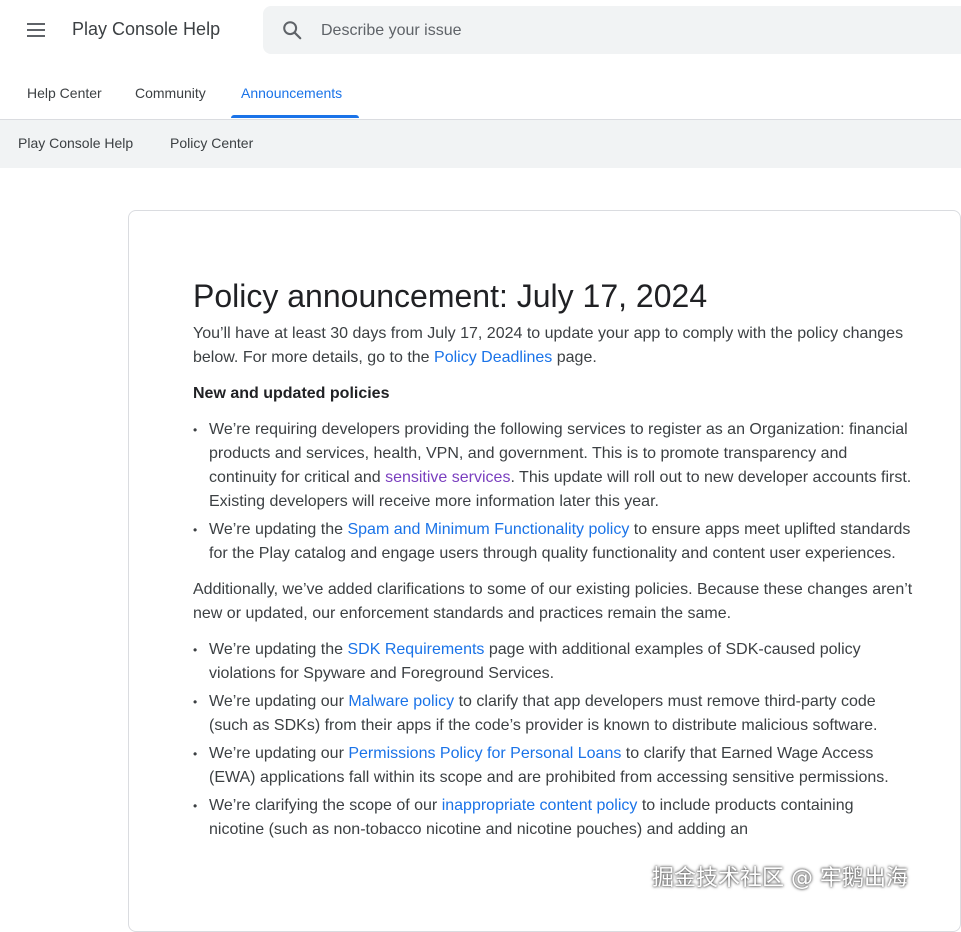  Describe the element at coordinates (292, 30) in the screenshot. I see `search-icon` at that location.